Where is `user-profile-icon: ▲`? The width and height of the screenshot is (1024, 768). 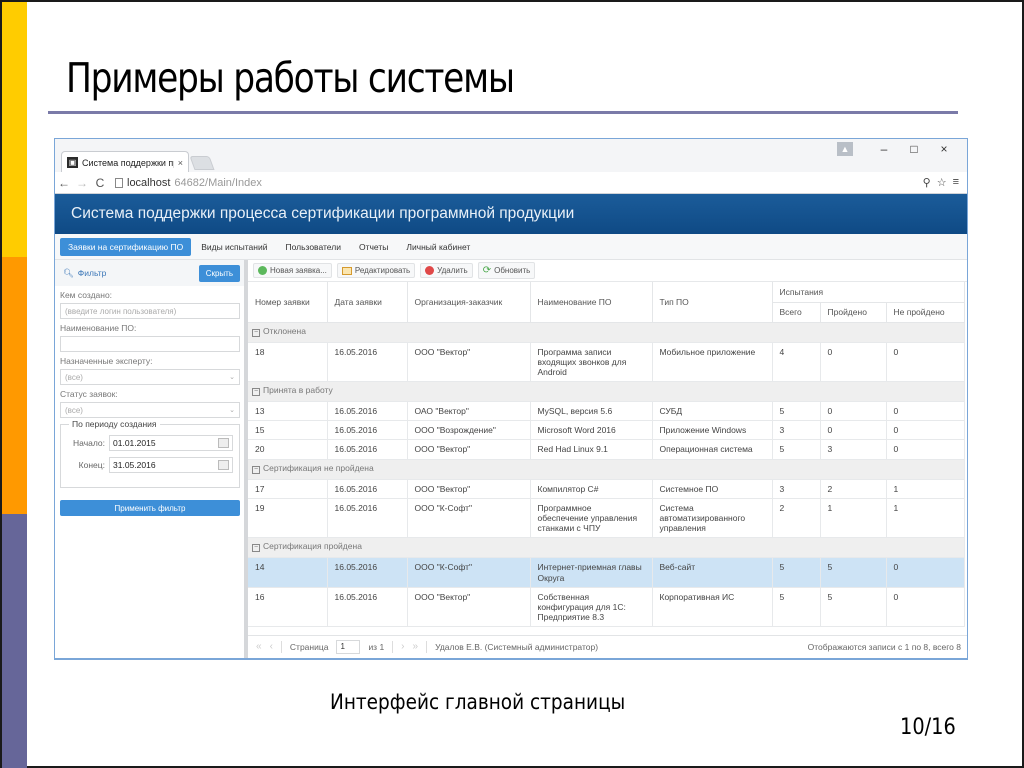
user-profile-icon: ▲ is located at coordinates (845, 149).